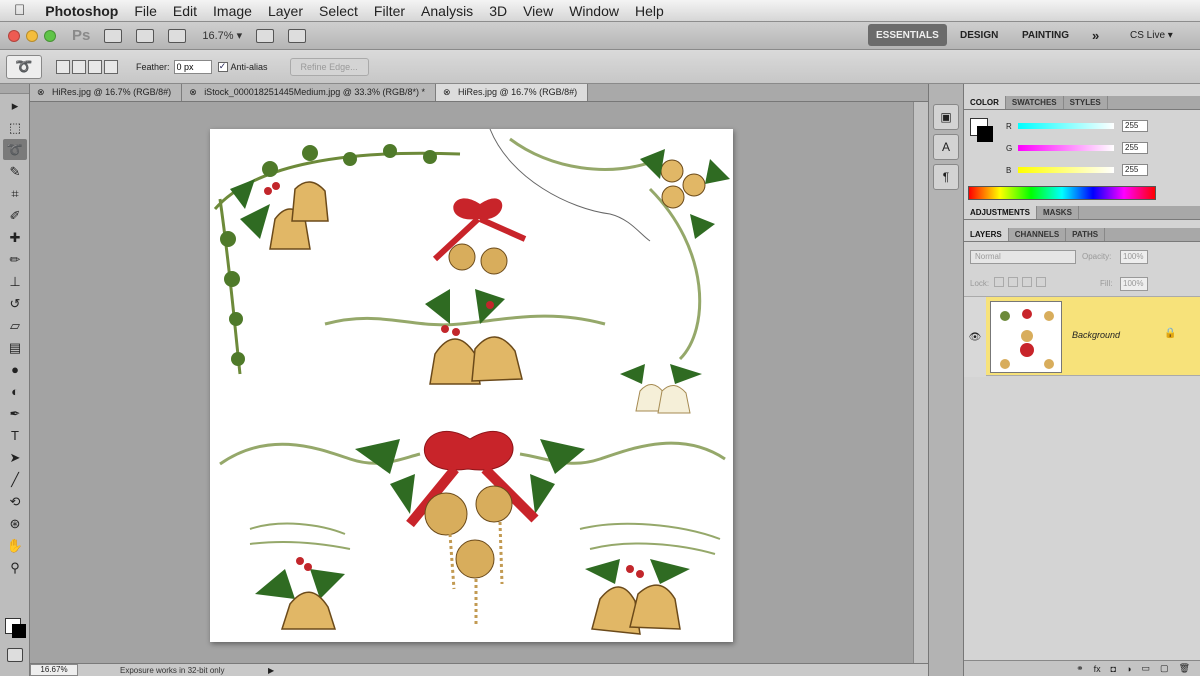 This screenshot has width=1200, height=676. What do you see at coordinates (1066, 148) in the screenshot?
I see `green-slider` at bounding box center [1066, 148].